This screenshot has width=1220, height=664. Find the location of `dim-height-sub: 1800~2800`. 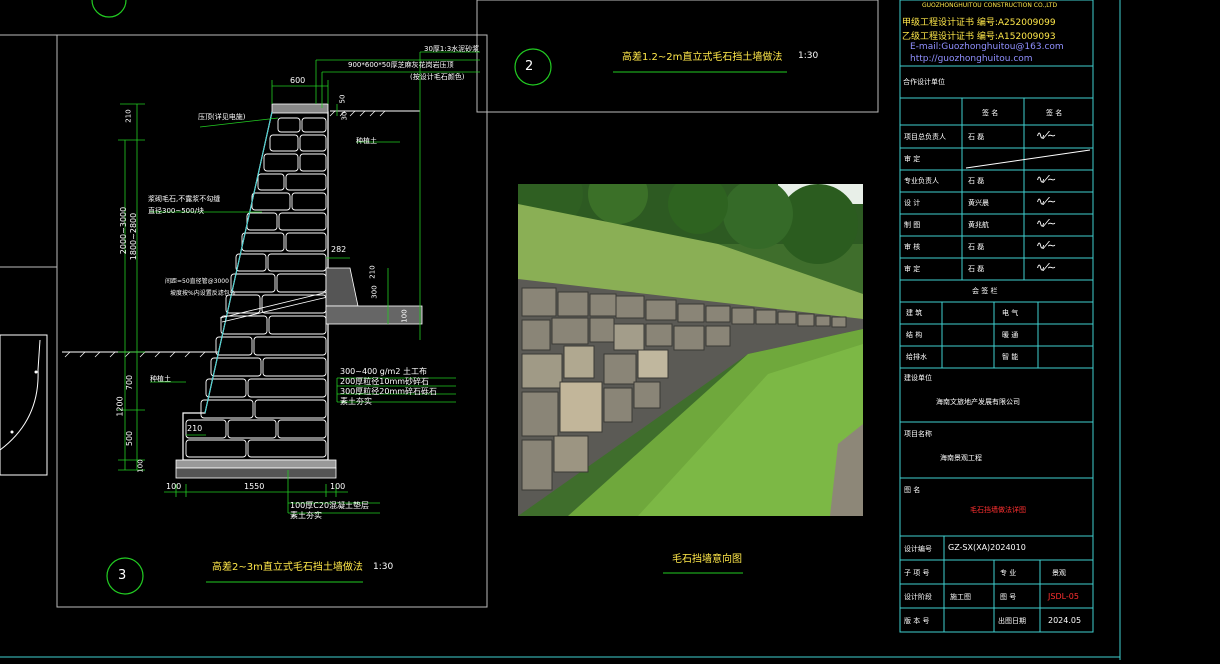

dim-height-sub: 1800~2800 is located at coordinates (134, 236).